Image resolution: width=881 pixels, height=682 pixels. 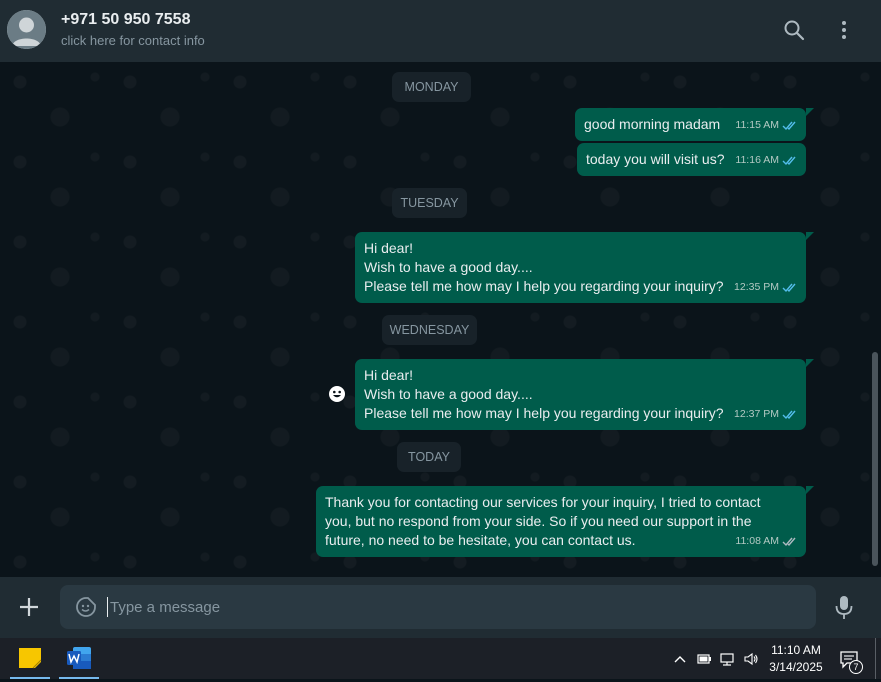 What do you see at coordinates (440, 658) in the screenshot?
I see `windows-taskbar: 11:10 AM 3/14/2025 7` at bounding box center [440, 658].